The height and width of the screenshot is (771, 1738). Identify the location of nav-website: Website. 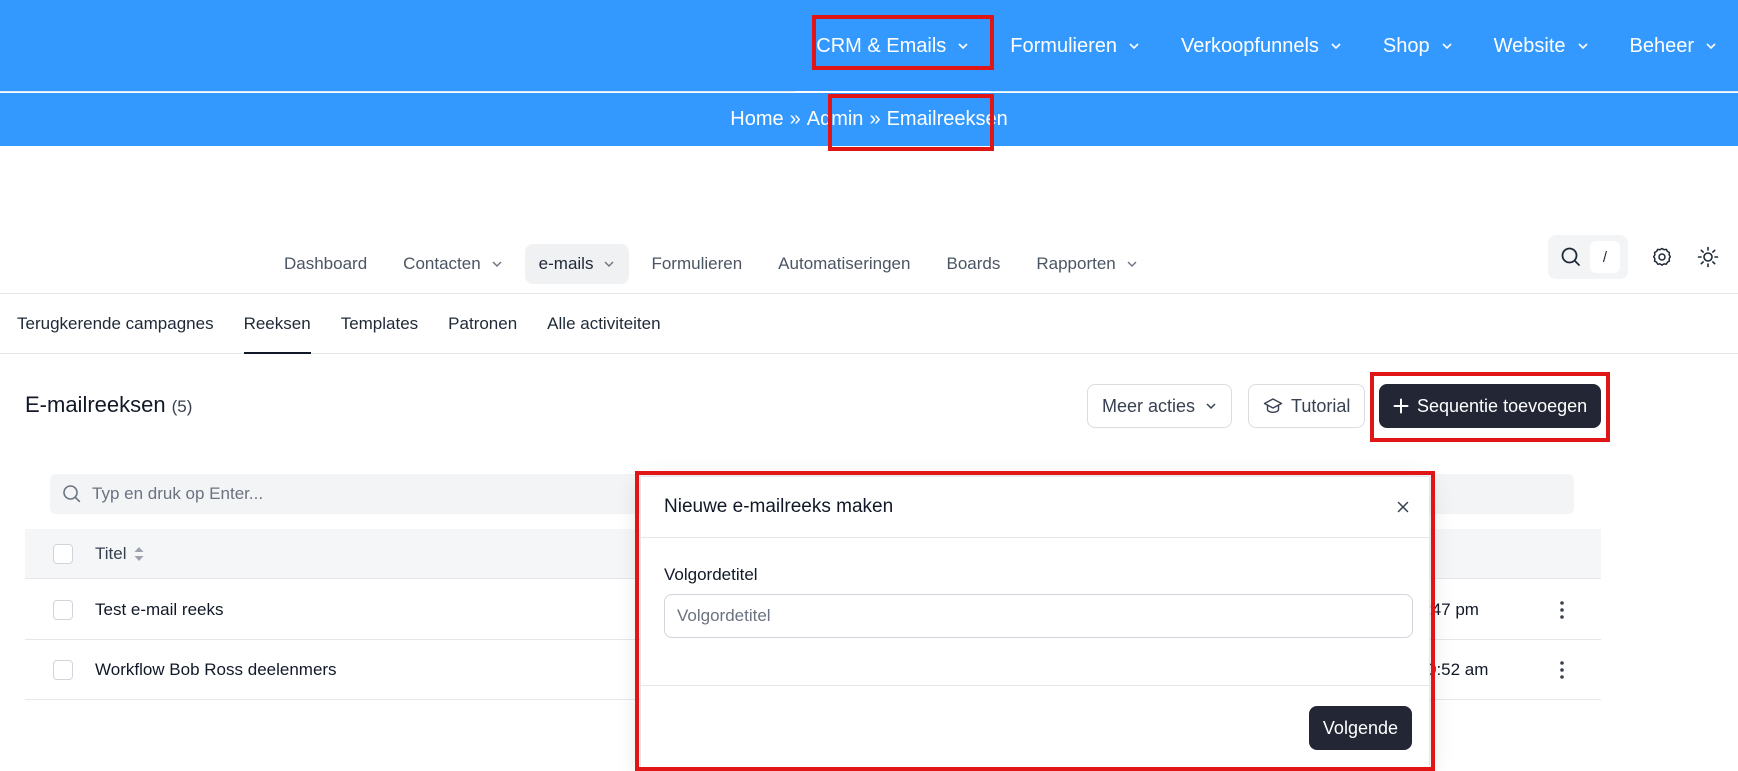
(1542, 46).